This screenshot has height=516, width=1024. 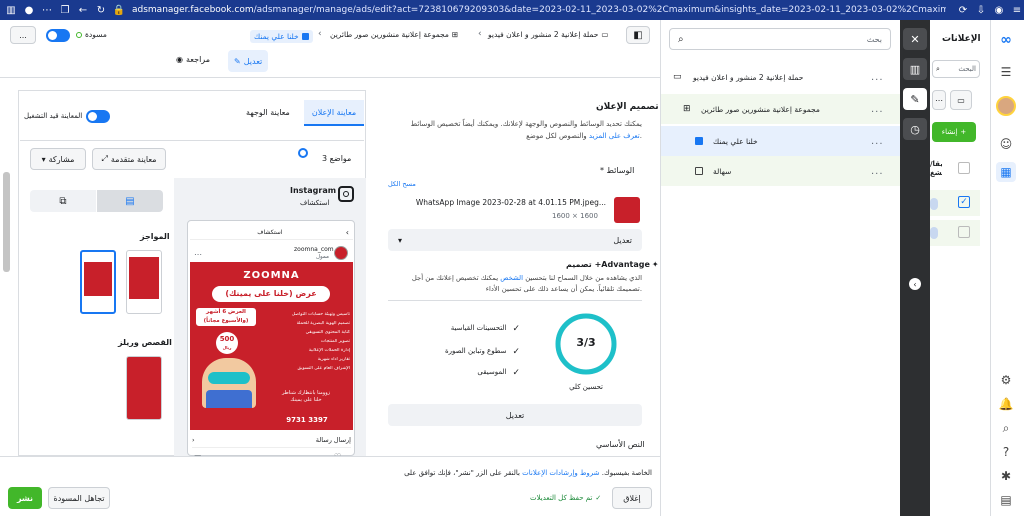 I want to click on meta-logo-icon: ∞, so click(x=1006, y=40).